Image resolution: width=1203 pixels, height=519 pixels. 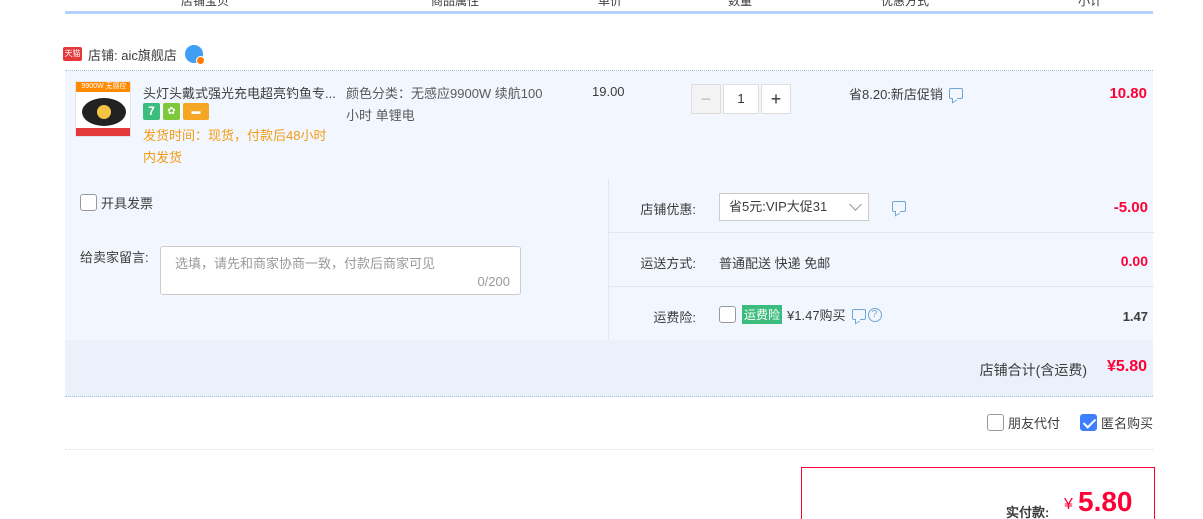 I want to click on payment-box: 实付款: ¥ 5.80, so click(x=978, y=493).